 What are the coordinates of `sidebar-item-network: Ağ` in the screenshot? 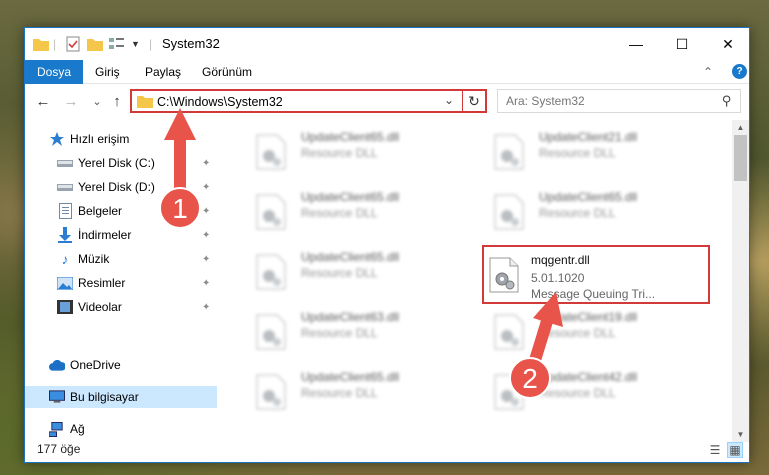 It's located at (121, 429).